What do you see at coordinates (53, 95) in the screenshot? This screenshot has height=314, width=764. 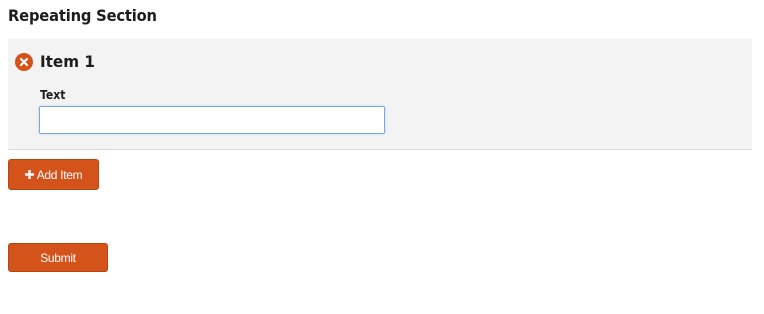 I see `text-field-label: Text` at bounding box center [53, 95].